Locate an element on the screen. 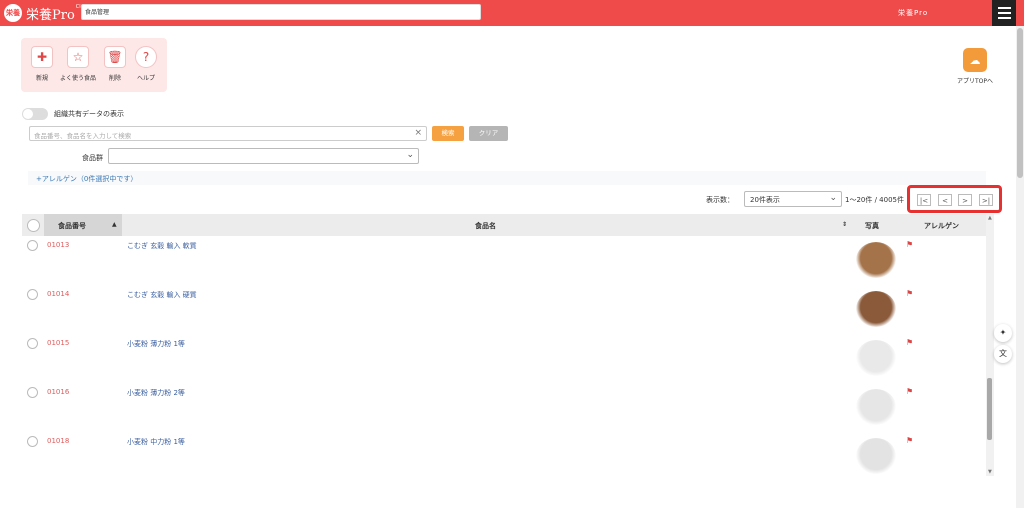  photo-column-header: 写真 is located at coordinates (872, 226).